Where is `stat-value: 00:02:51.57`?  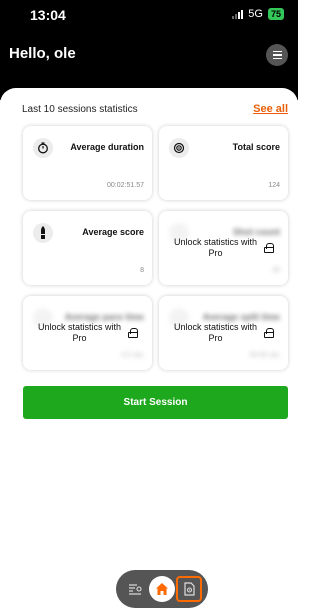 stat-value: 00:02:51.57 is located at coordinates (125, 185).